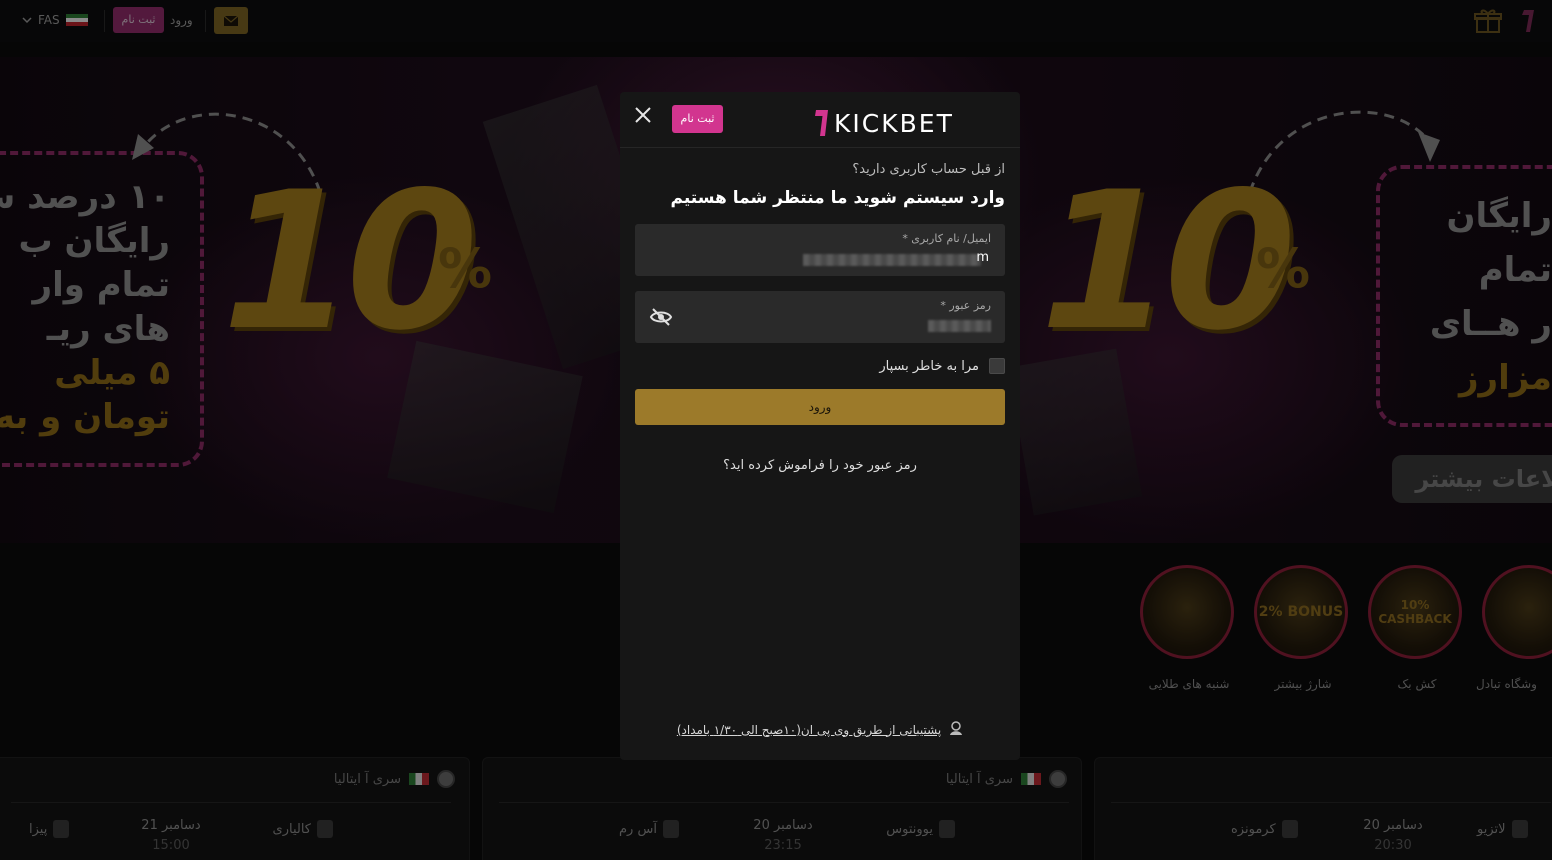 Image resolution: width=1552 pixels, height=860 pixels. Describe the element at coordinates (661, 317) in the screenshot. I see `eye-off-icon` at that location.